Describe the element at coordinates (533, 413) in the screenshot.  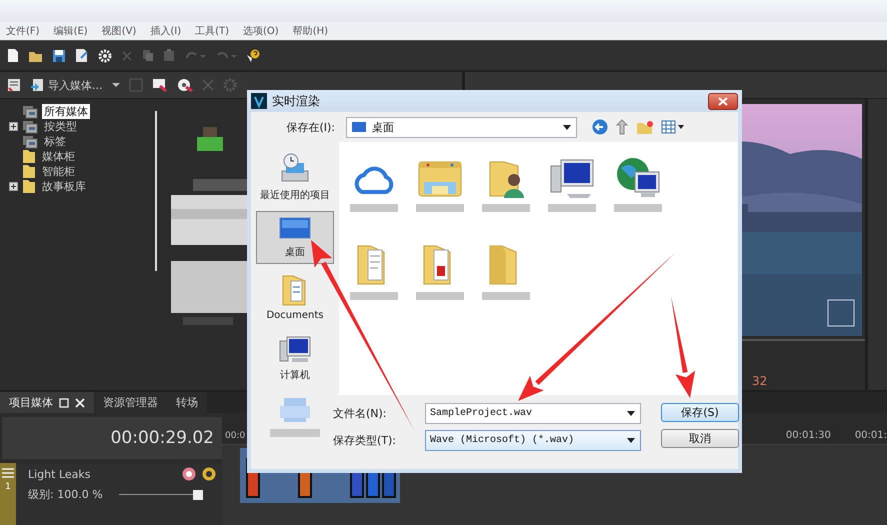
I see `filename-field: SampleProject.wav` at that location.